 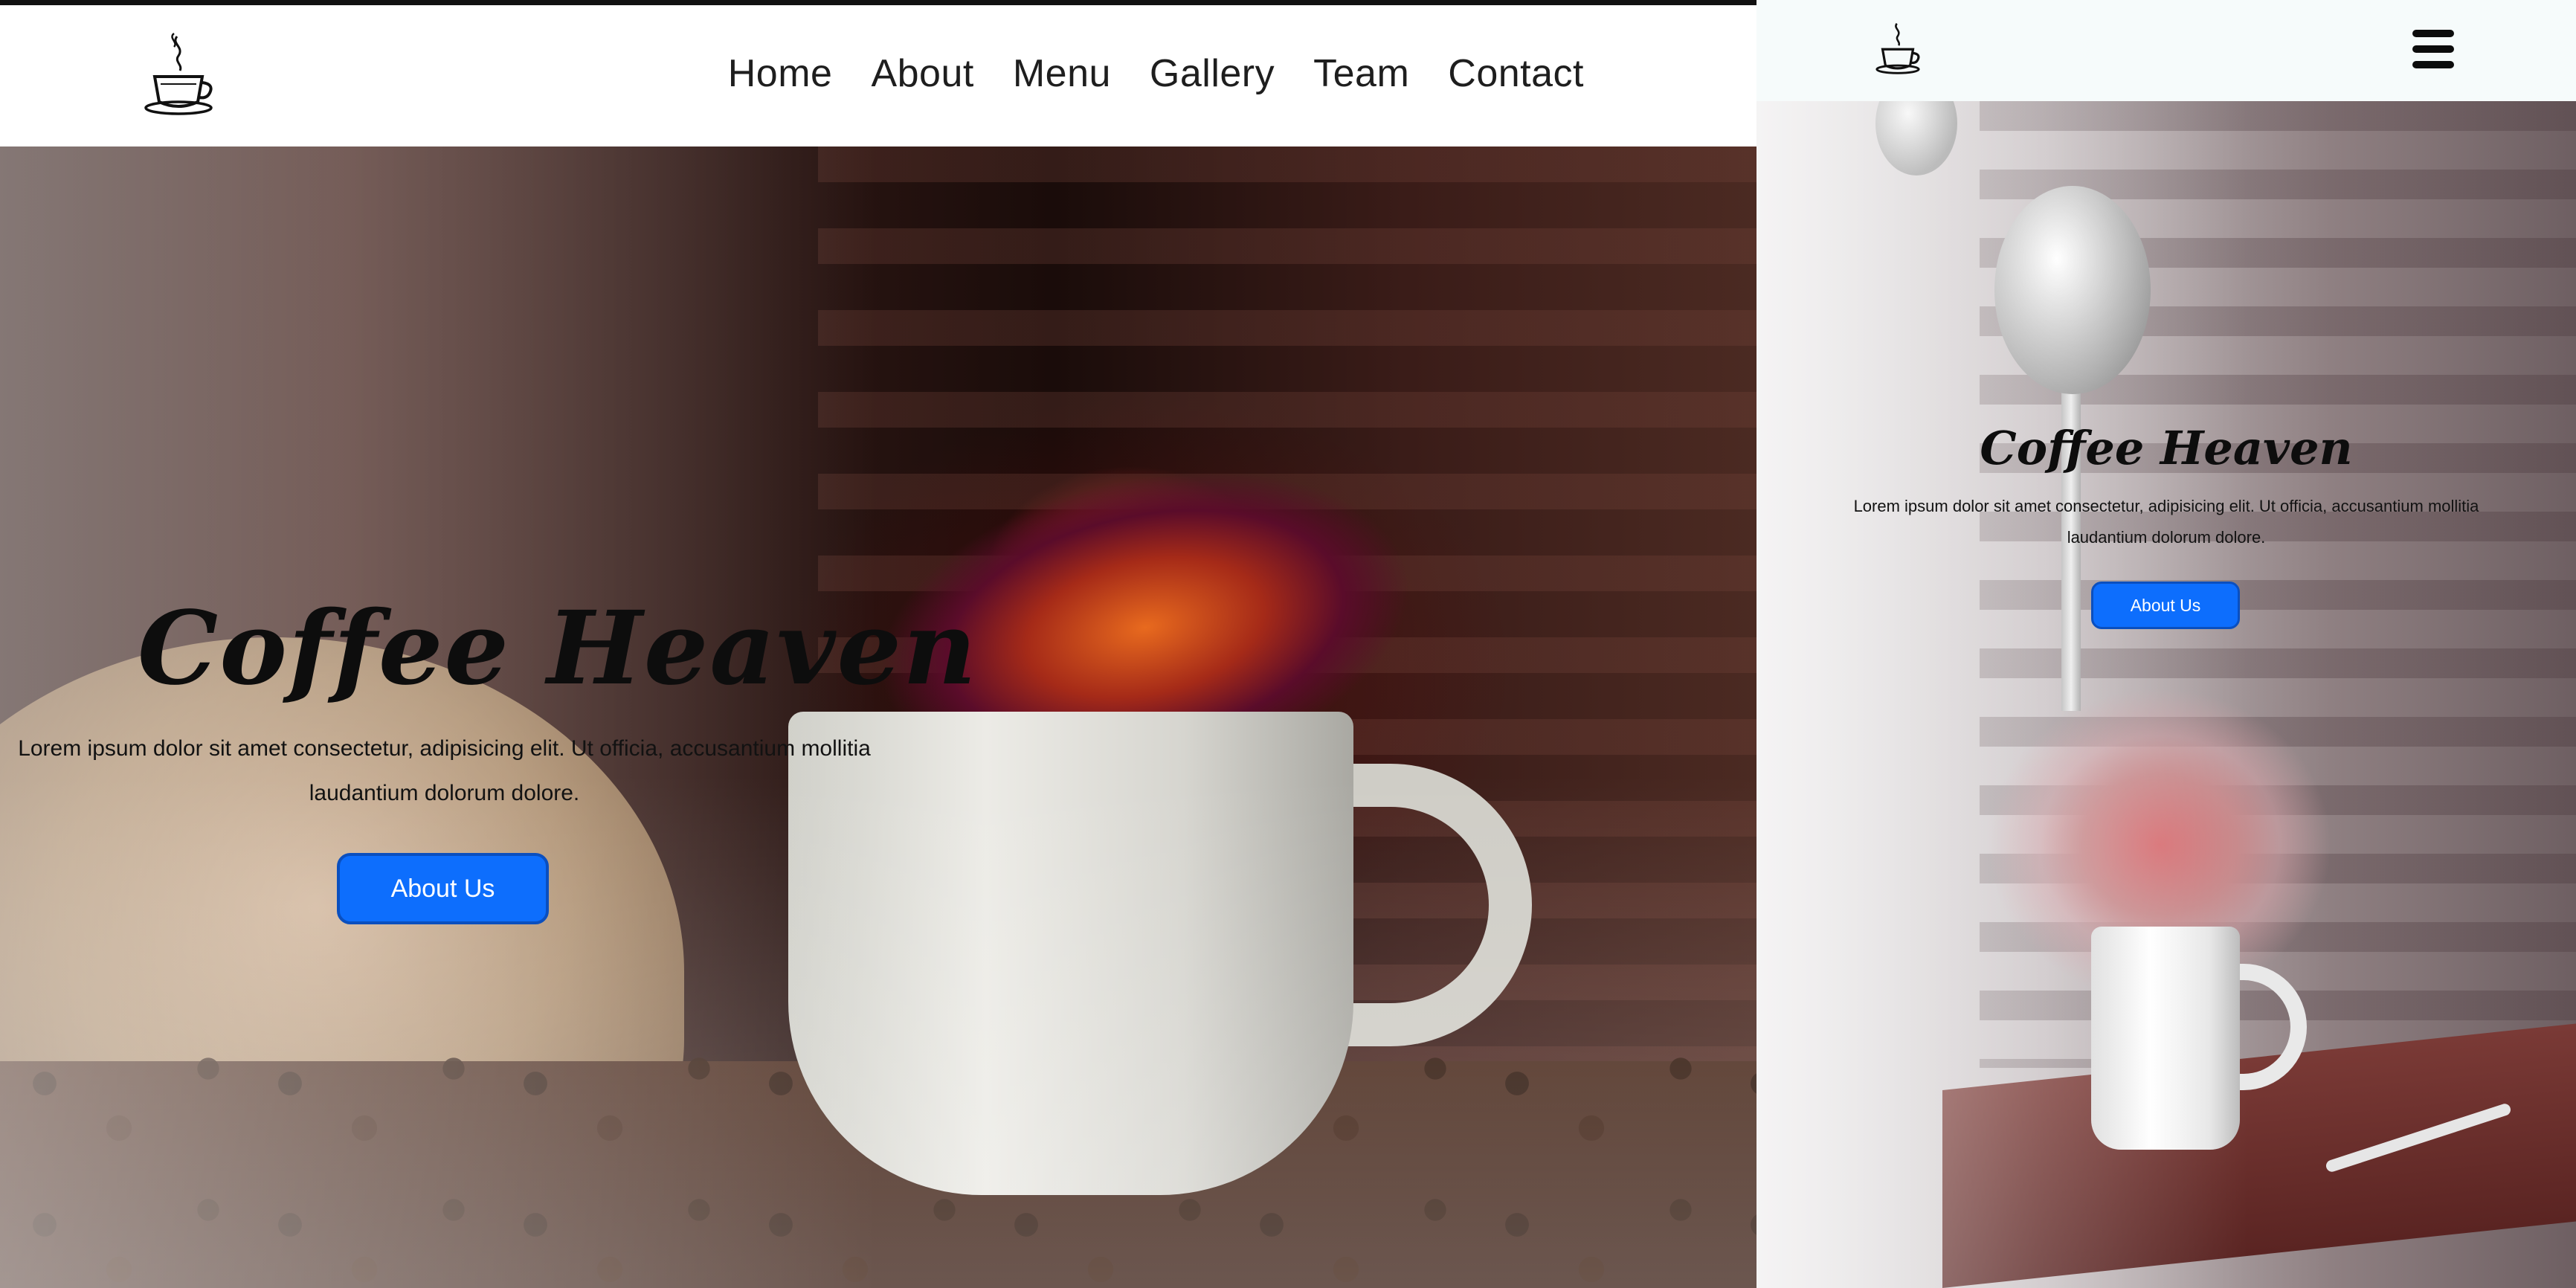 What do you see at coordinates (878, 2) in the screenshot?
I see `top-border` at bounding box center [878, 2].